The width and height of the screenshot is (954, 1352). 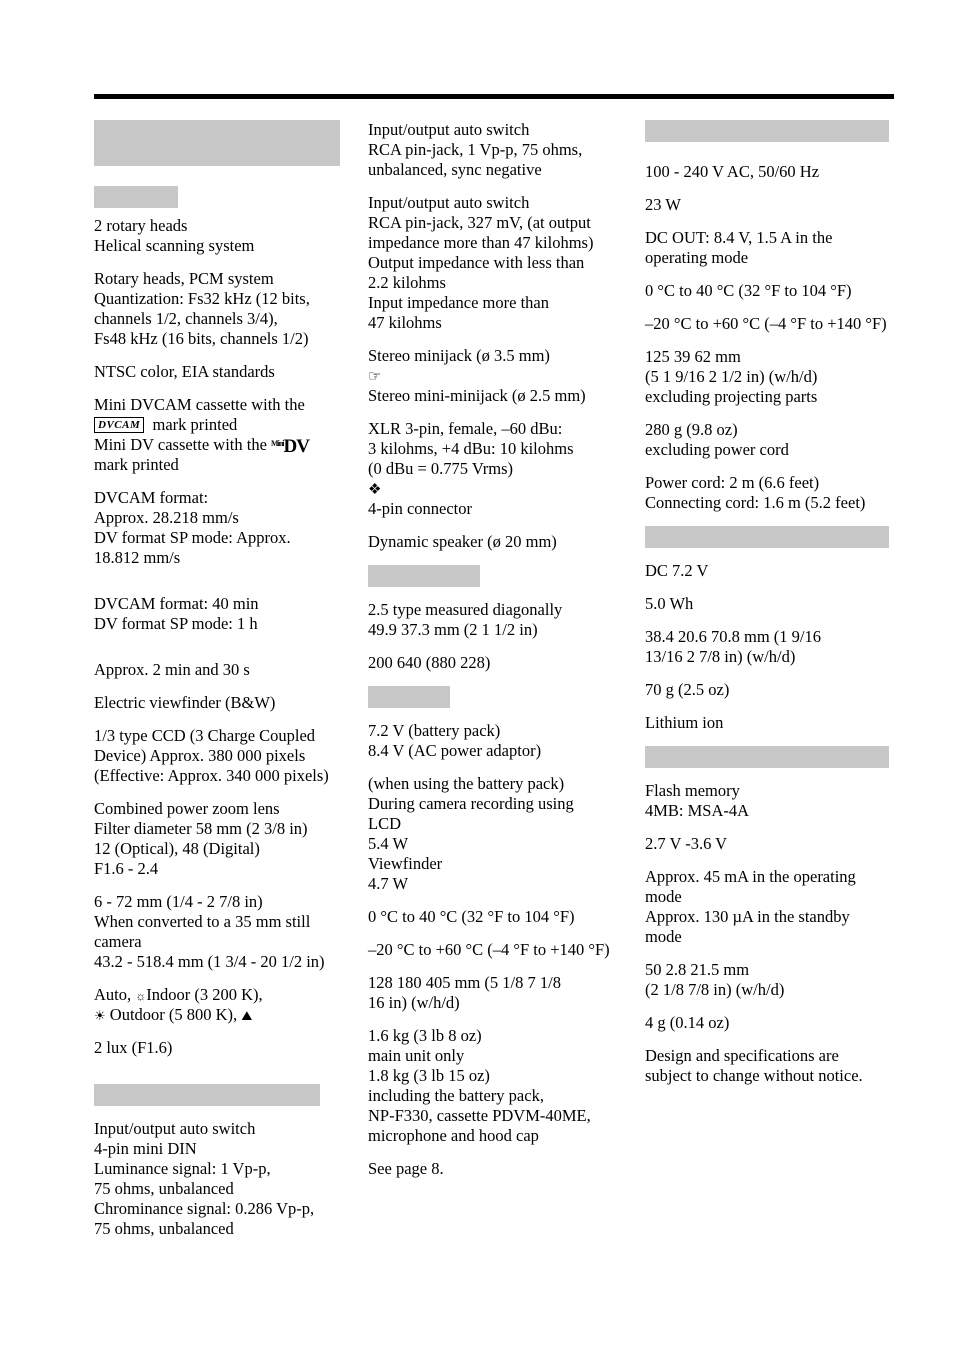 I want to click on spec-line: Rotary heads, PCM system, so click(x=184, y=278).